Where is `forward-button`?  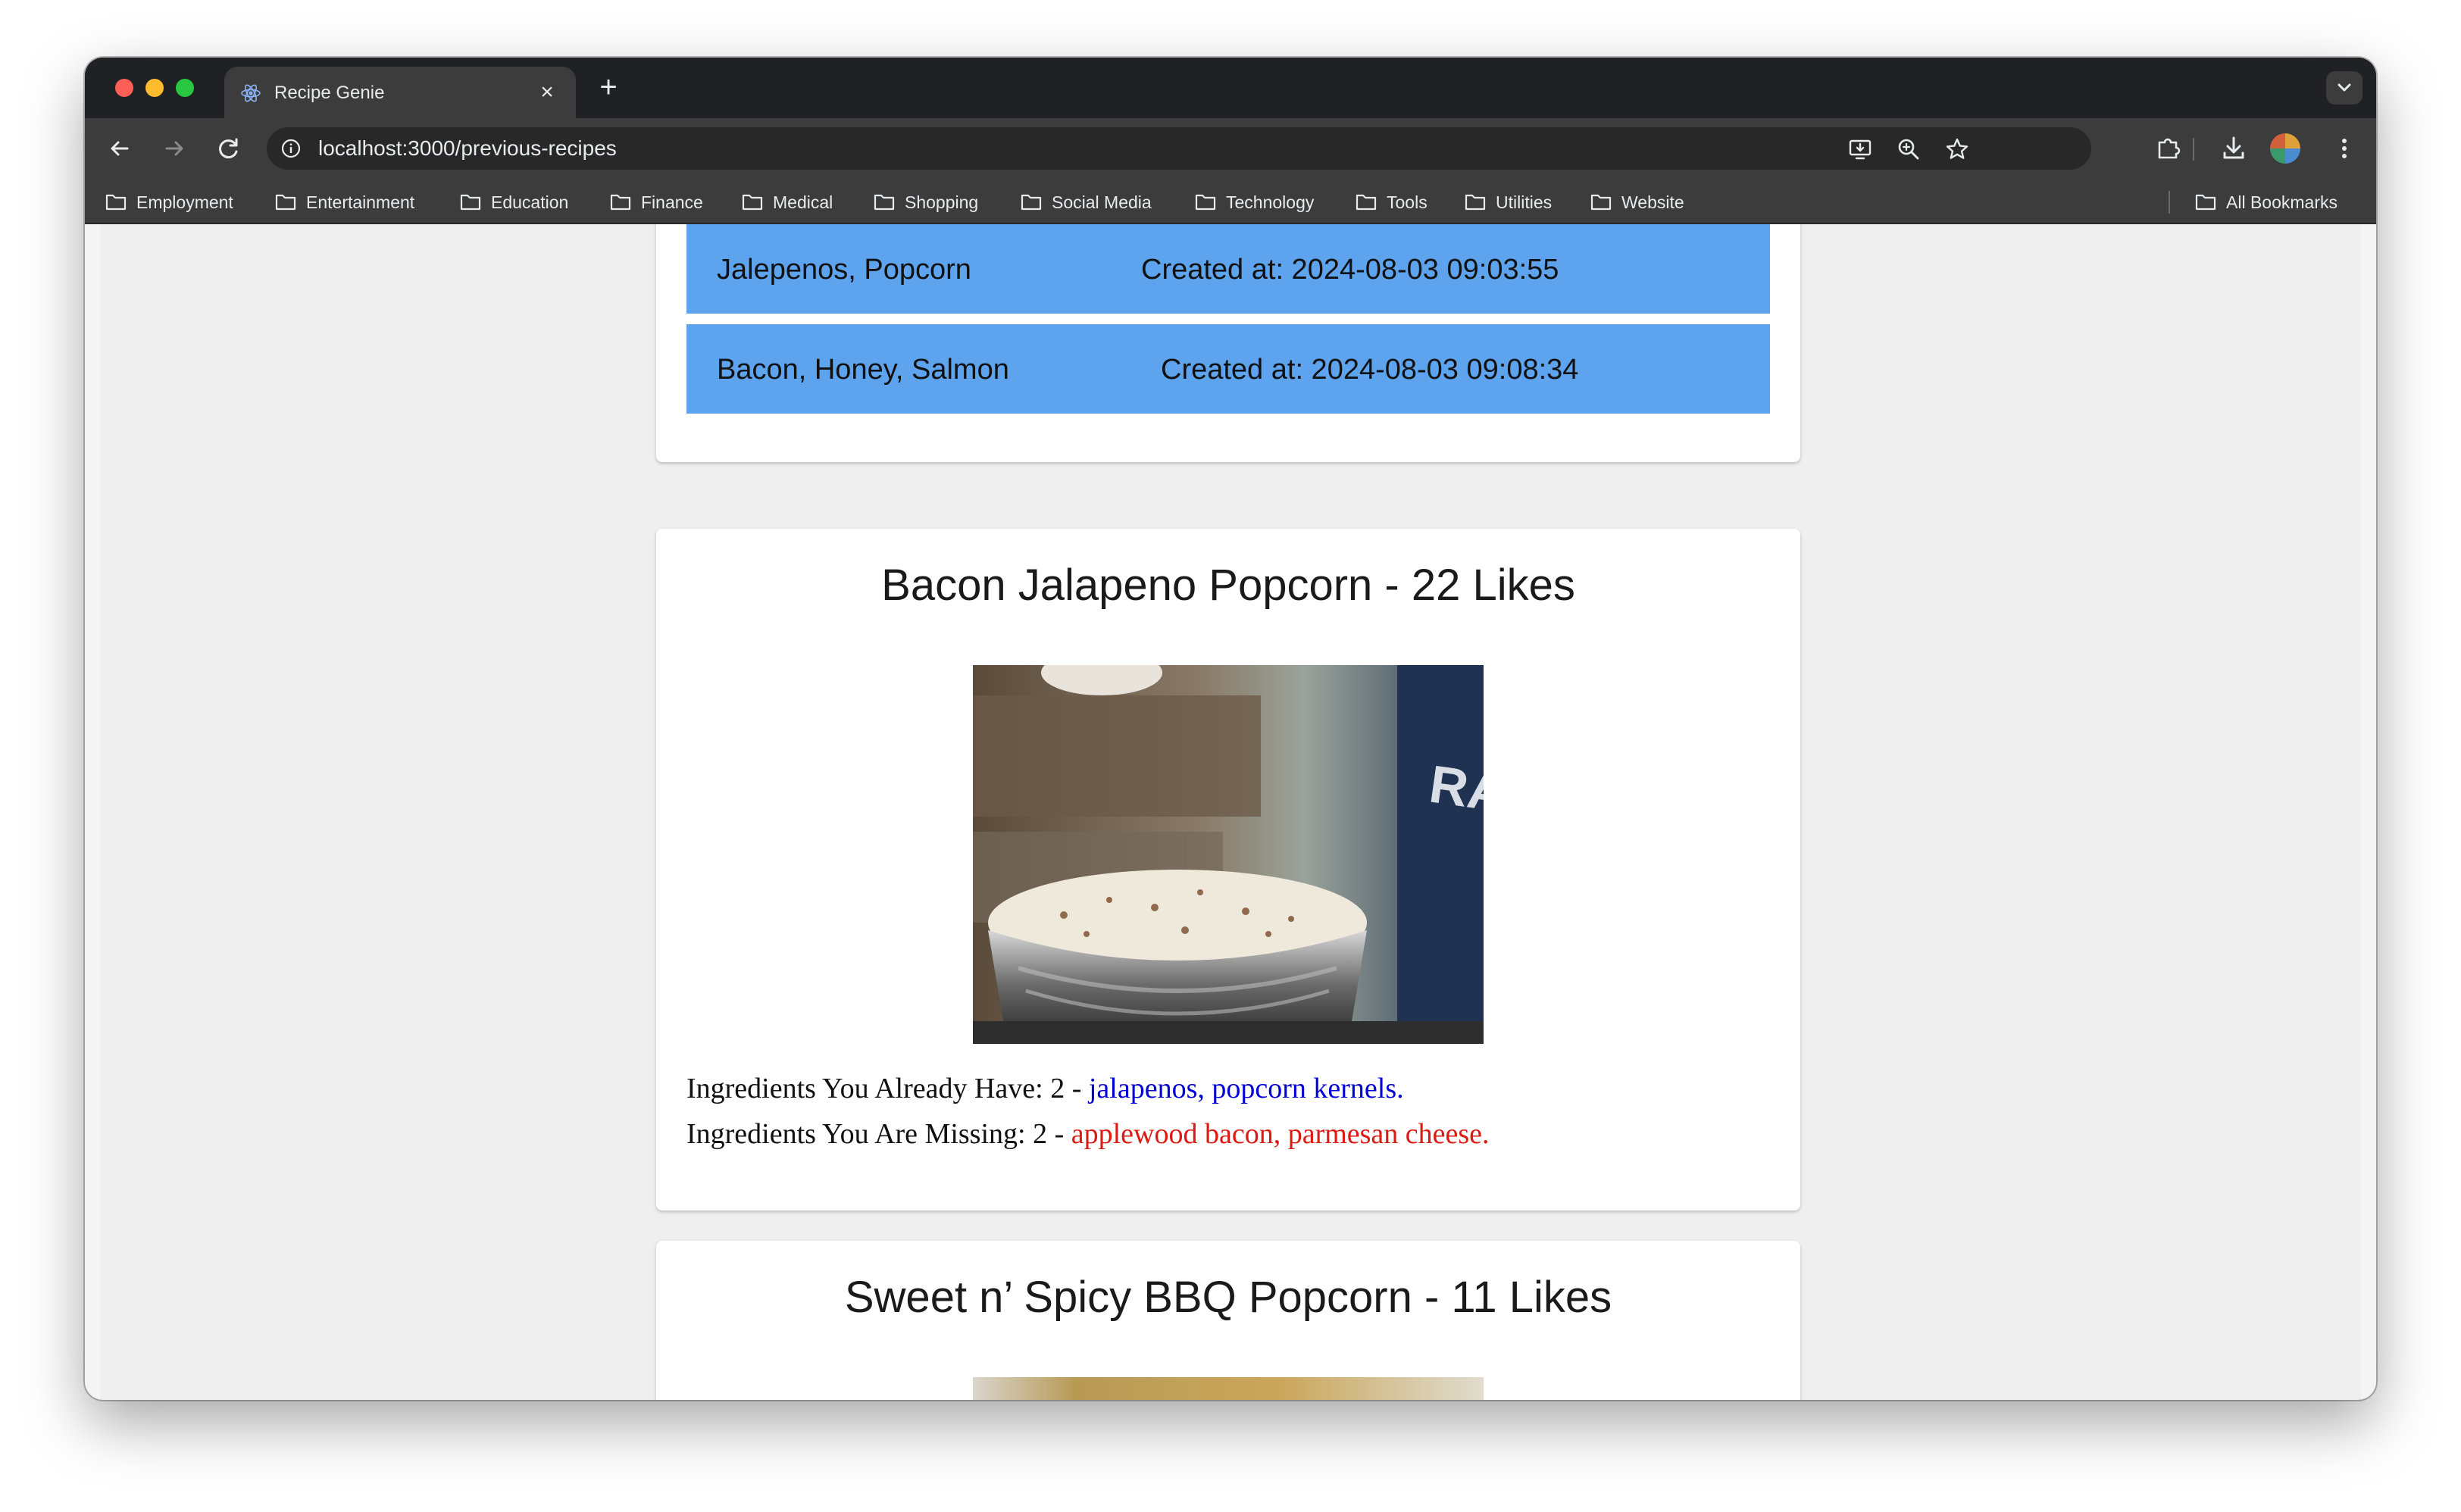 forward-button is located at coordinates (175, 148).